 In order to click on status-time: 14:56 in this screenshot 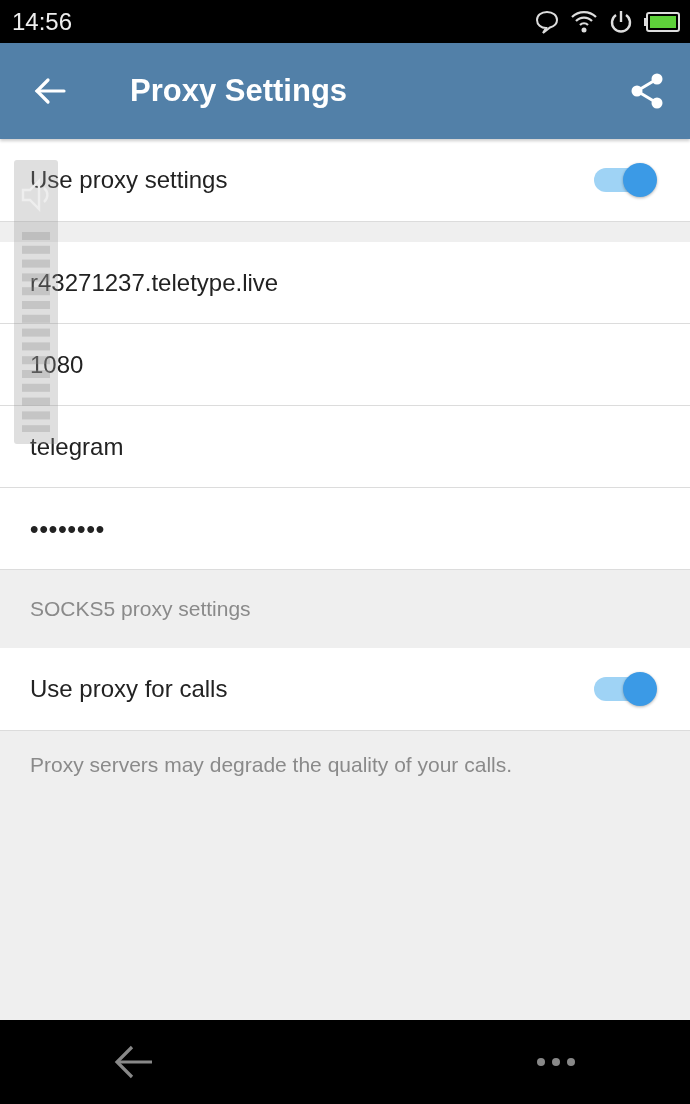, I will do `click(42, 21)`.